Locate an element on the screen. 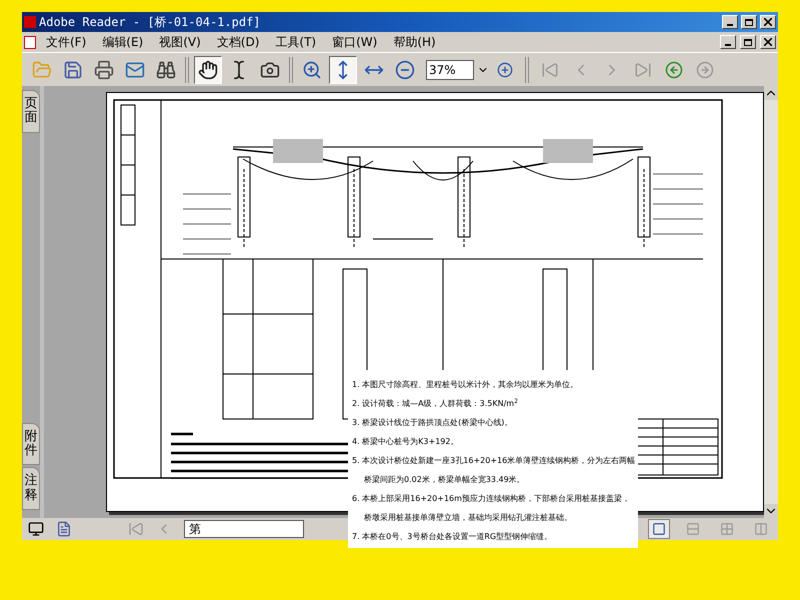 The image size is (800, 600). binoculars-icon is located at coordinates (166, 70).